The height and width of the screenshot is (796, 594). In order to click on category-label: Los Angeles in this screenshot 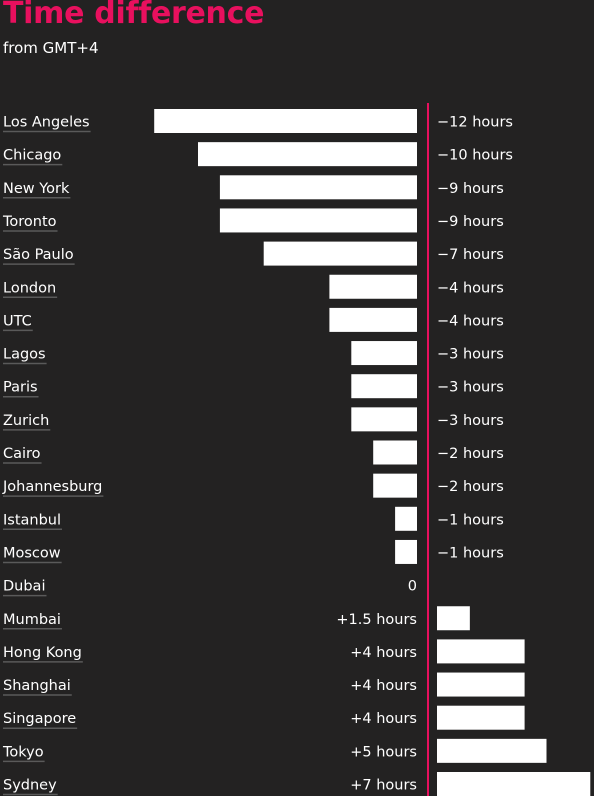, I will do `click(46, 123)`.